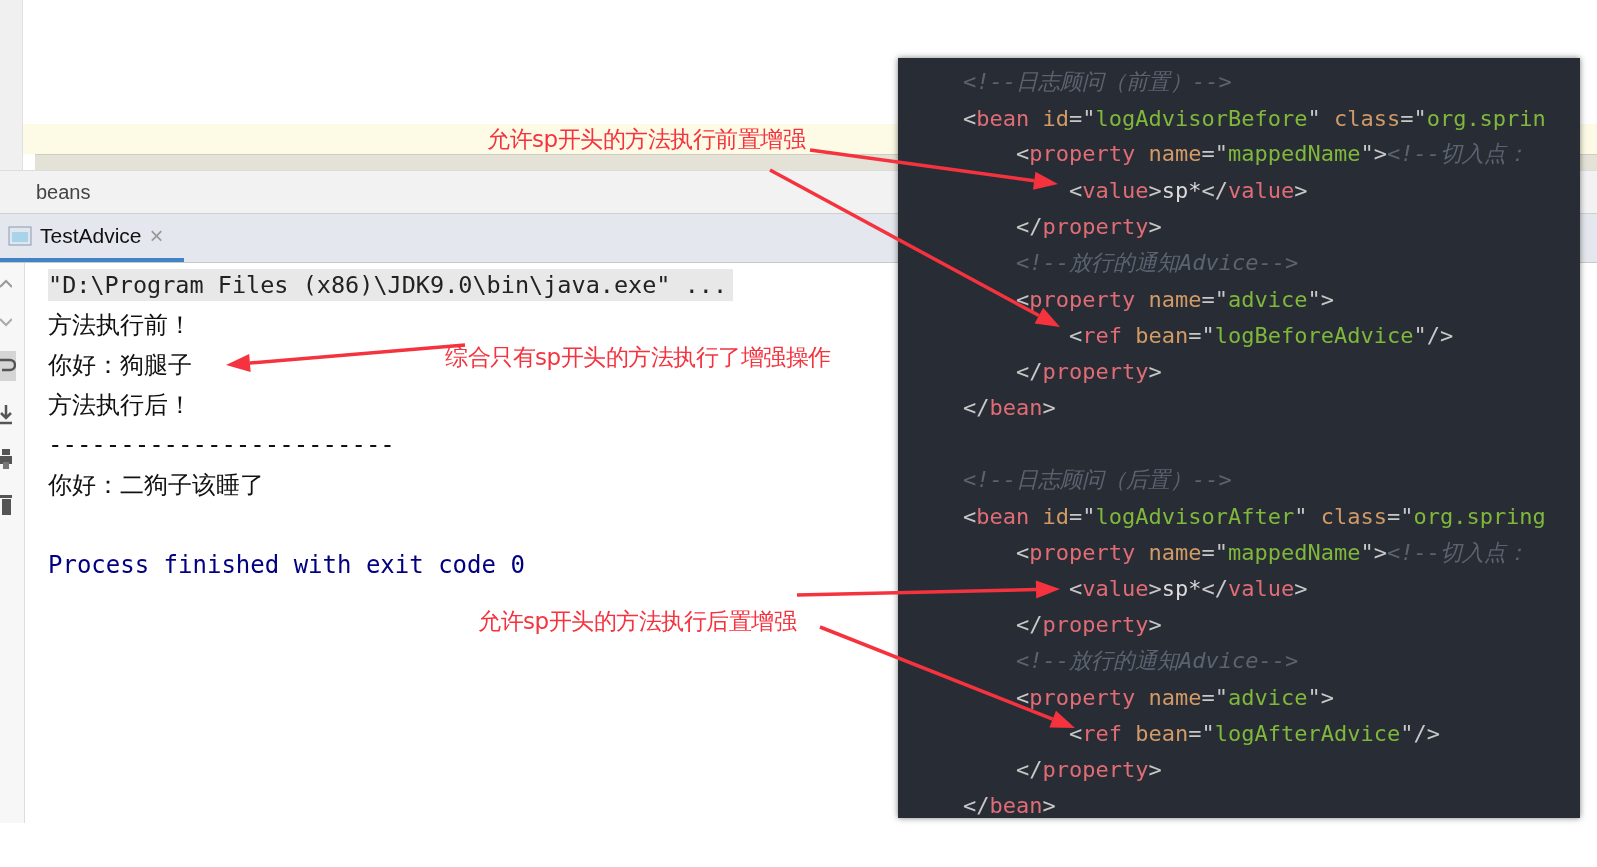 The height and width of the screenshot is (867, 1597). Describe the element at coordinates (6, 504) in the screenshot. I see `trash-icon` at that location.